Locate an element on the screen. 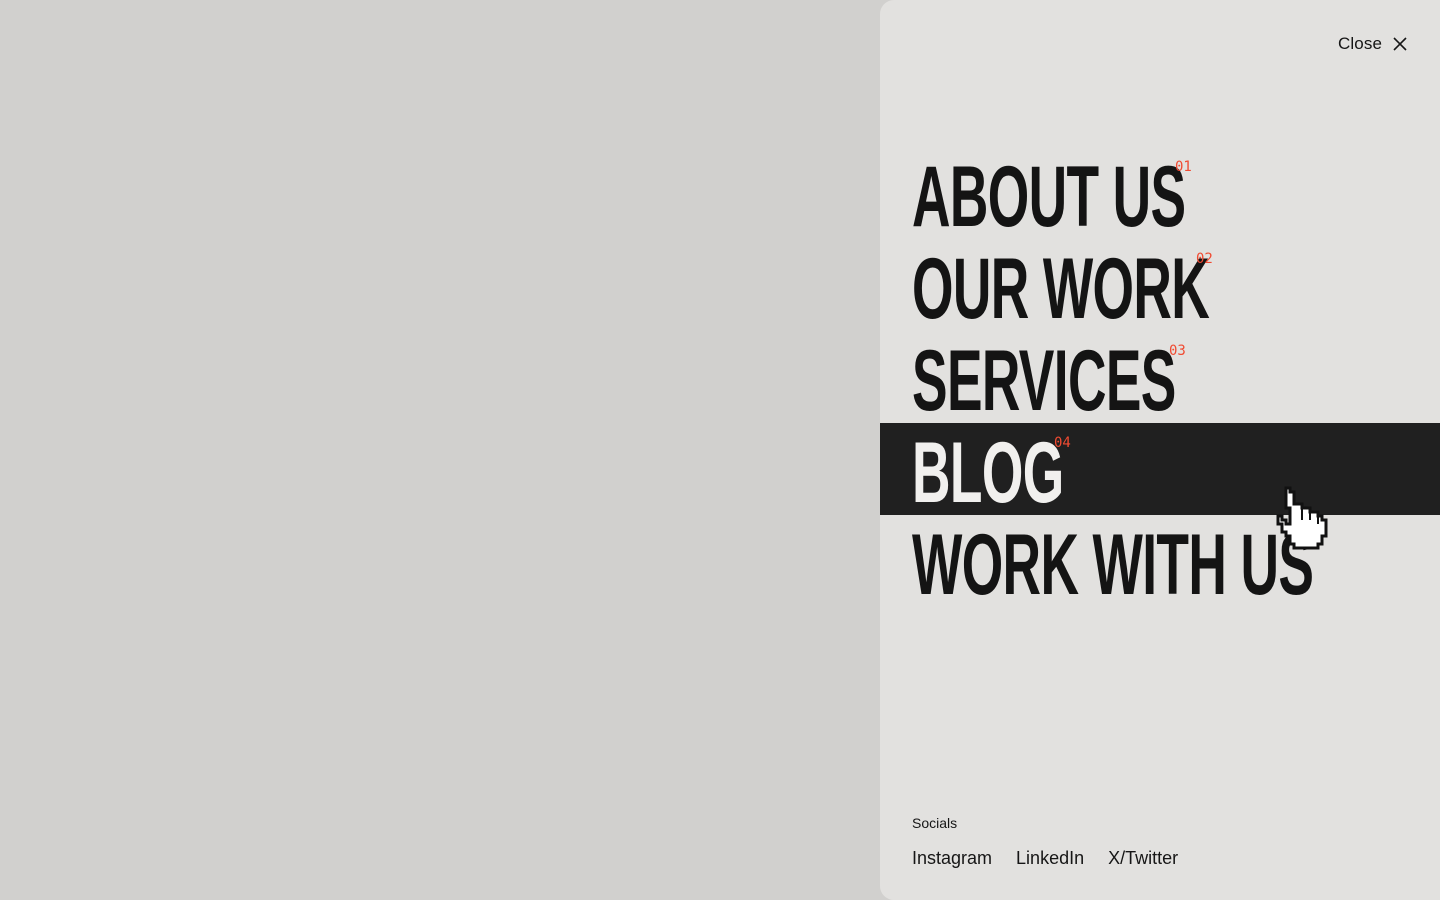  nav-item-label: ABOUT US is located at coordinates (1049, 197).